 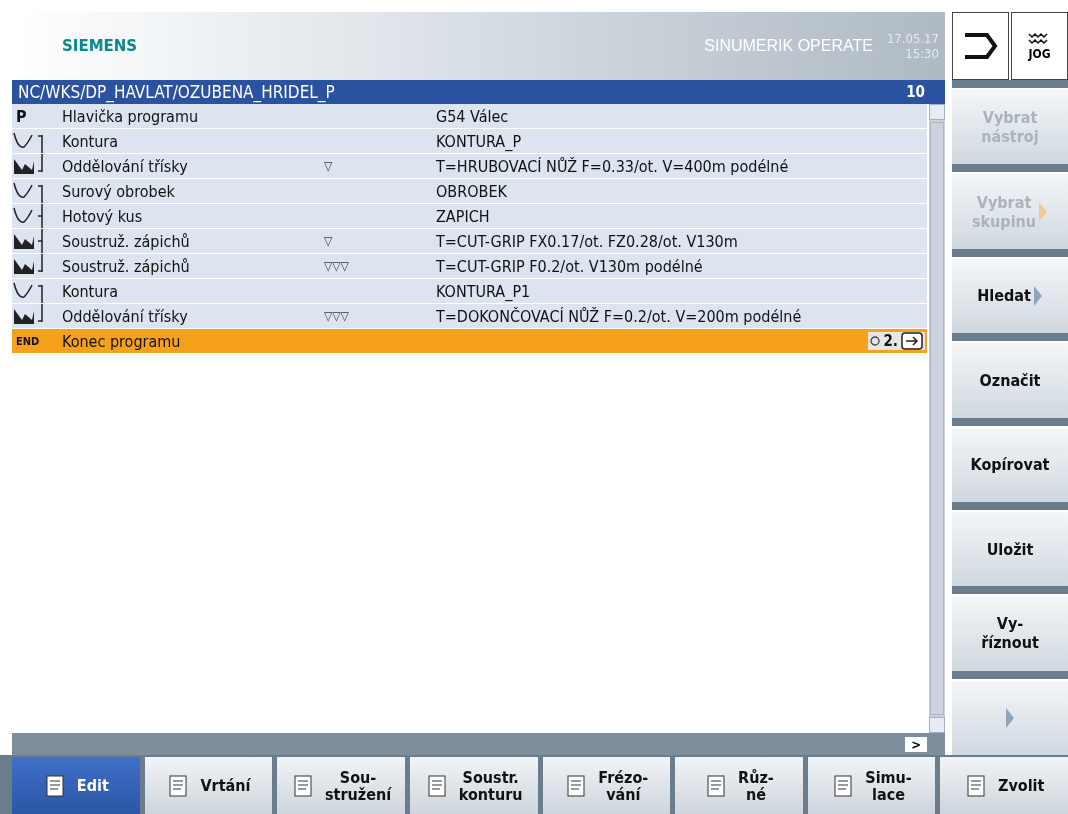 I want to click on softkey: Vy- říznout, so click(x=1010, y=632).